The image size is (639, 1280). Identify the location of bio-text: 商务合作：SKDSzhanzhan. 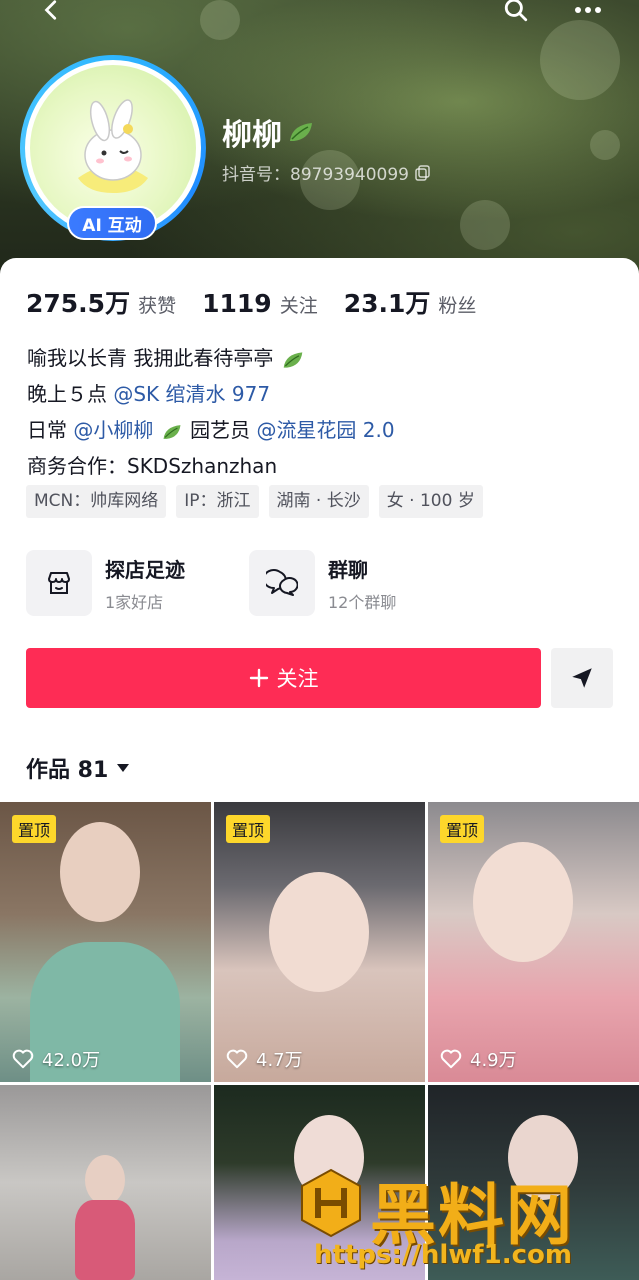
(152, 466).